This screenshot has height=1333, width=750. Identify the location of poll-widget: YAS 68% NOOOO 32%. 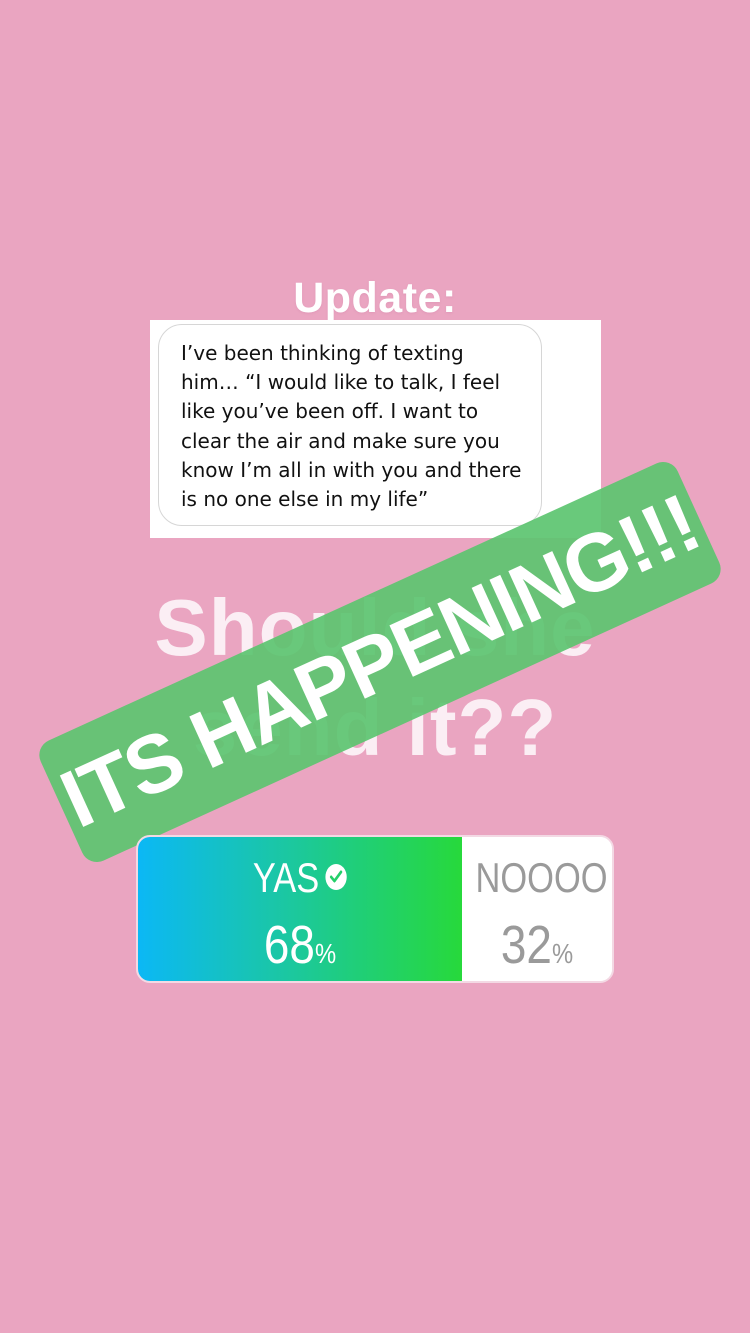
(375, 909).